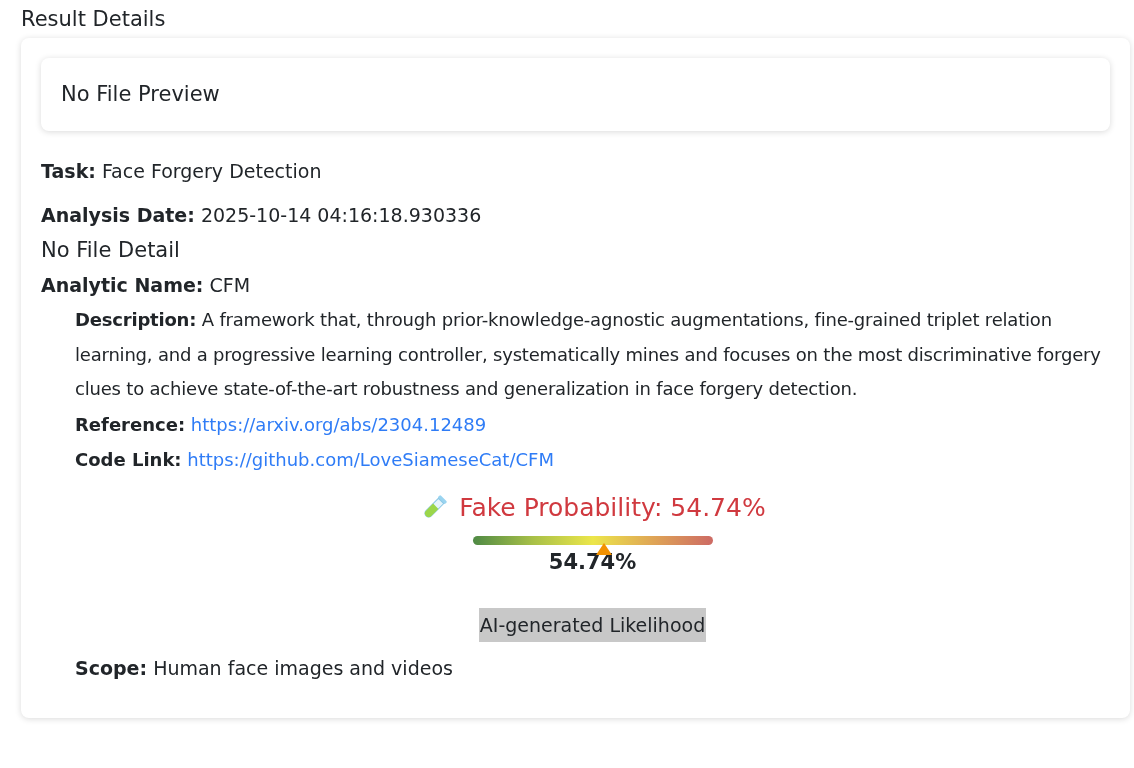  I want to click on analytic-name: Analytic Name: CFM, so click(146, 285).